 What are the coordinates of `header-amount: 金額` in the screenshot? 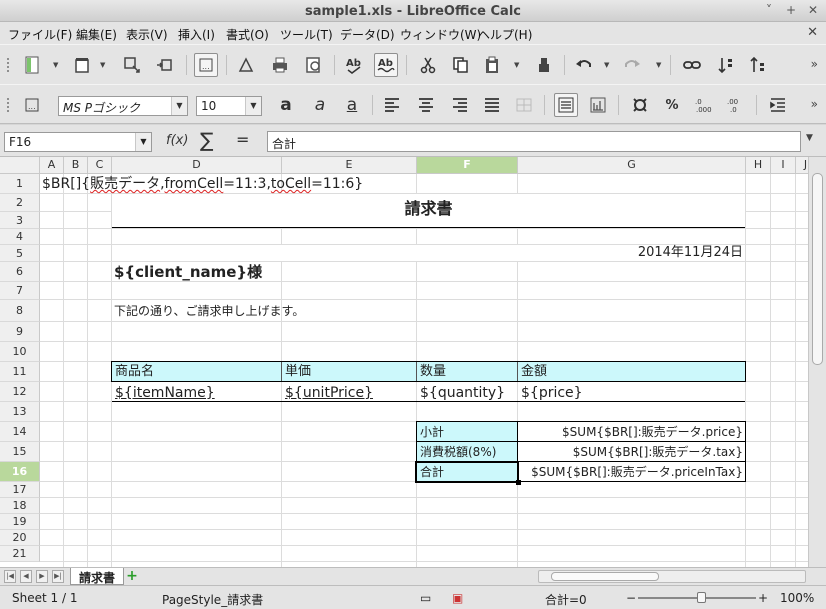 It's located at (534, 372).